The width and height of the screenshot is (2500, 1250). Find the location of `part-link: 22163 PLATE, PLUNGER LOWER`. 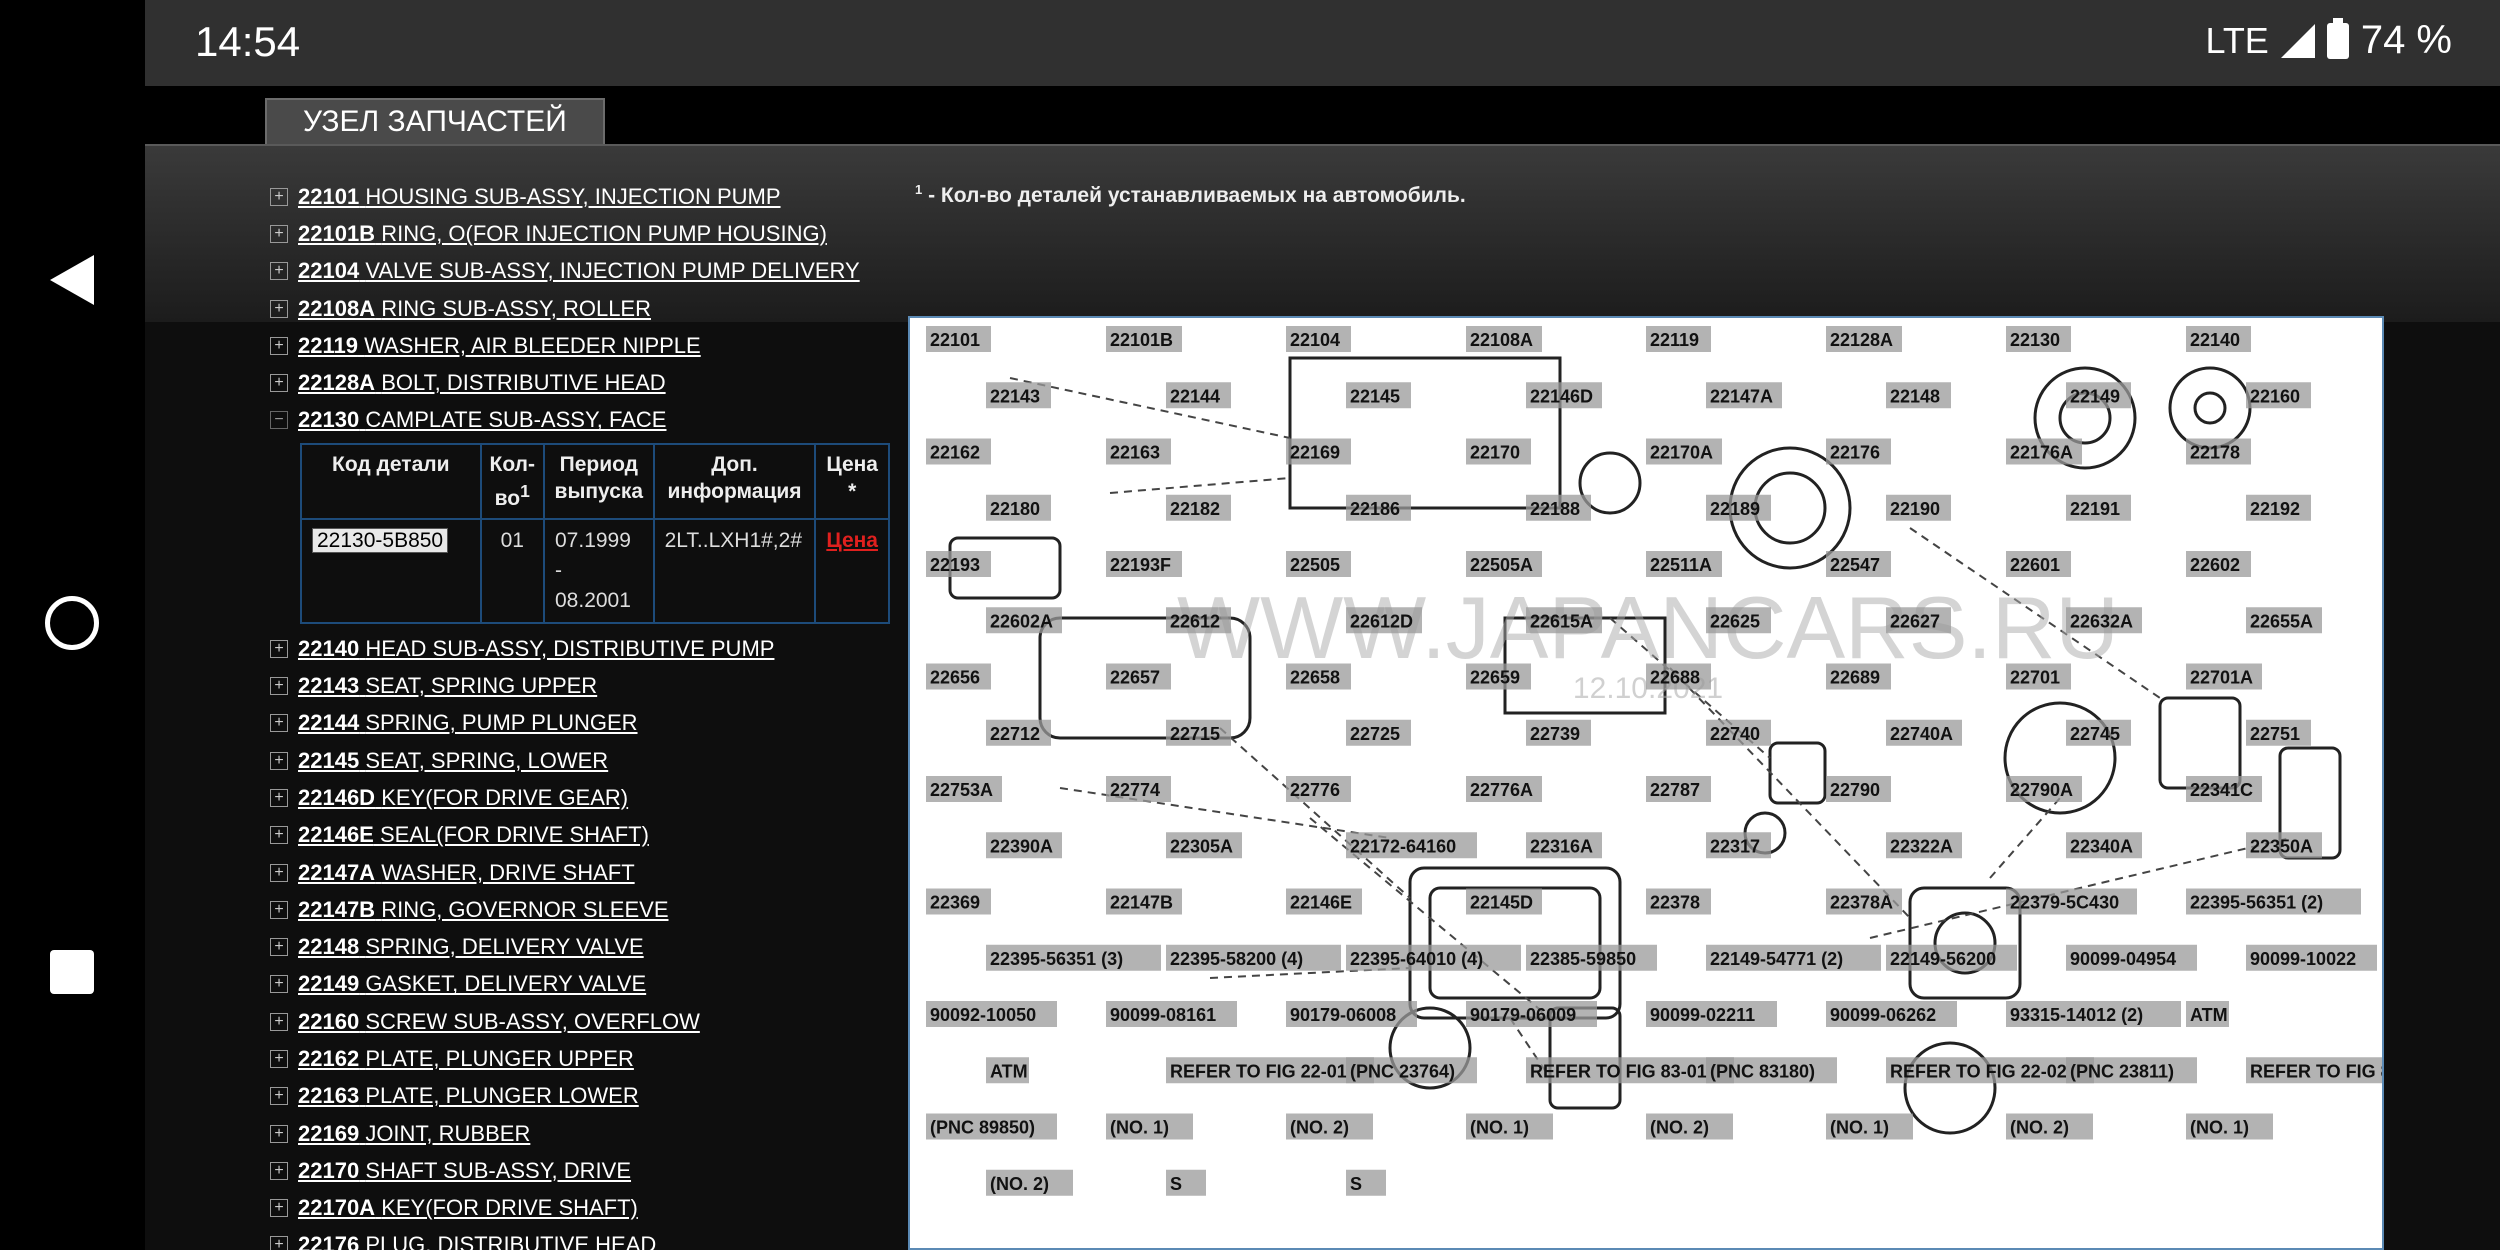

part-link: 22163 PLATE, PLUNGER LOWER is located at coordinates (468, 1096).